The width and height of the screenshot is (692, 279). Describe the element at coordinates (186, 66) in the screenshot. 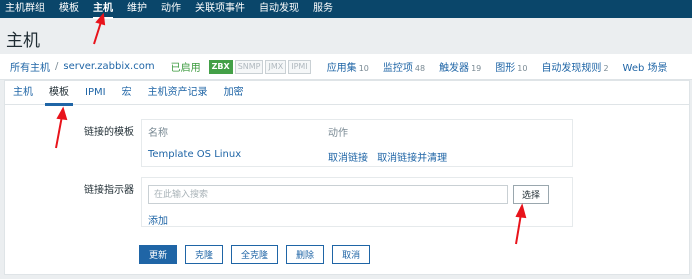

I see `host-status-enabled: 已启用` at that location.